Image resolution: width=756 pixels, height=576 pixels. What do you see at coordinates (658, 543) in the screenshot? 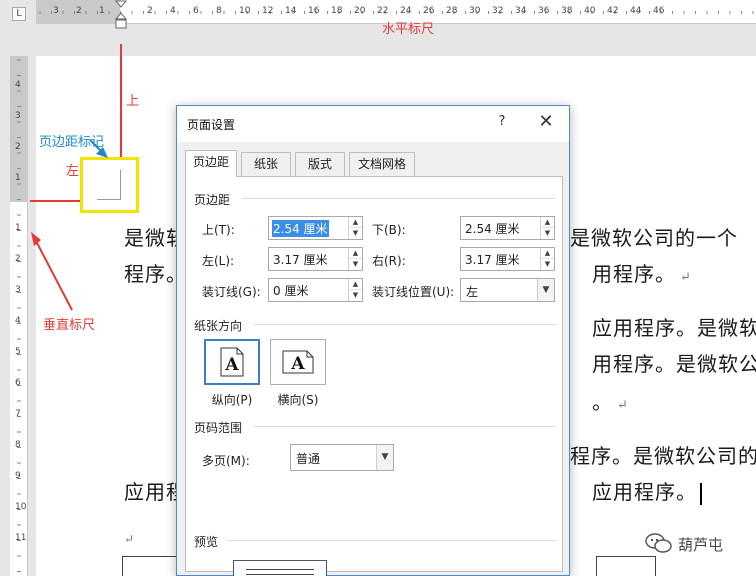
I see `wechat-icon` at bounding box center [658, 543].